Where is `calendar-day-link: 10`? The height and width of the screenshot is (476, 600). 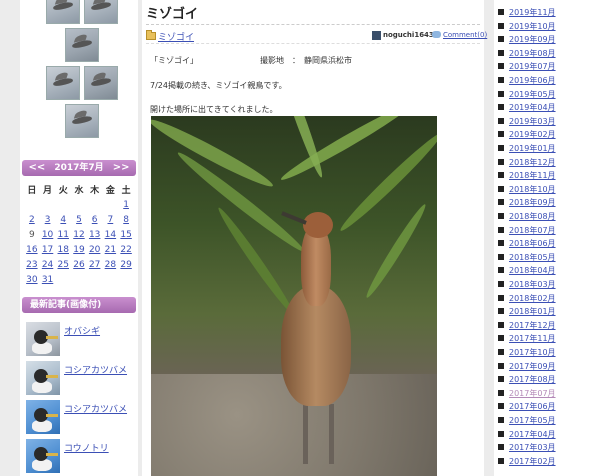 calendar-day-link: 10 is located at coordinates (48, 234).